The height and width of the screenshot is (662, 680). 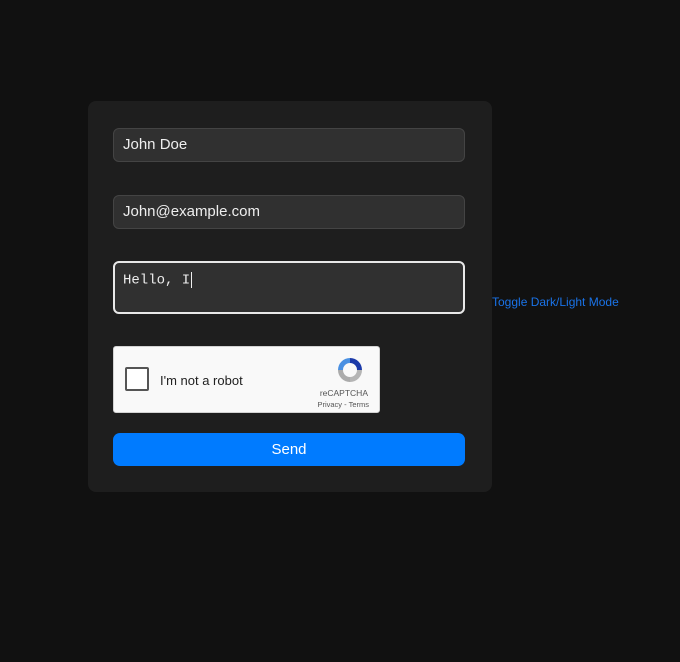 I want to click on recaptcha-label: I'm not a robot, so click(x=201, y=380).